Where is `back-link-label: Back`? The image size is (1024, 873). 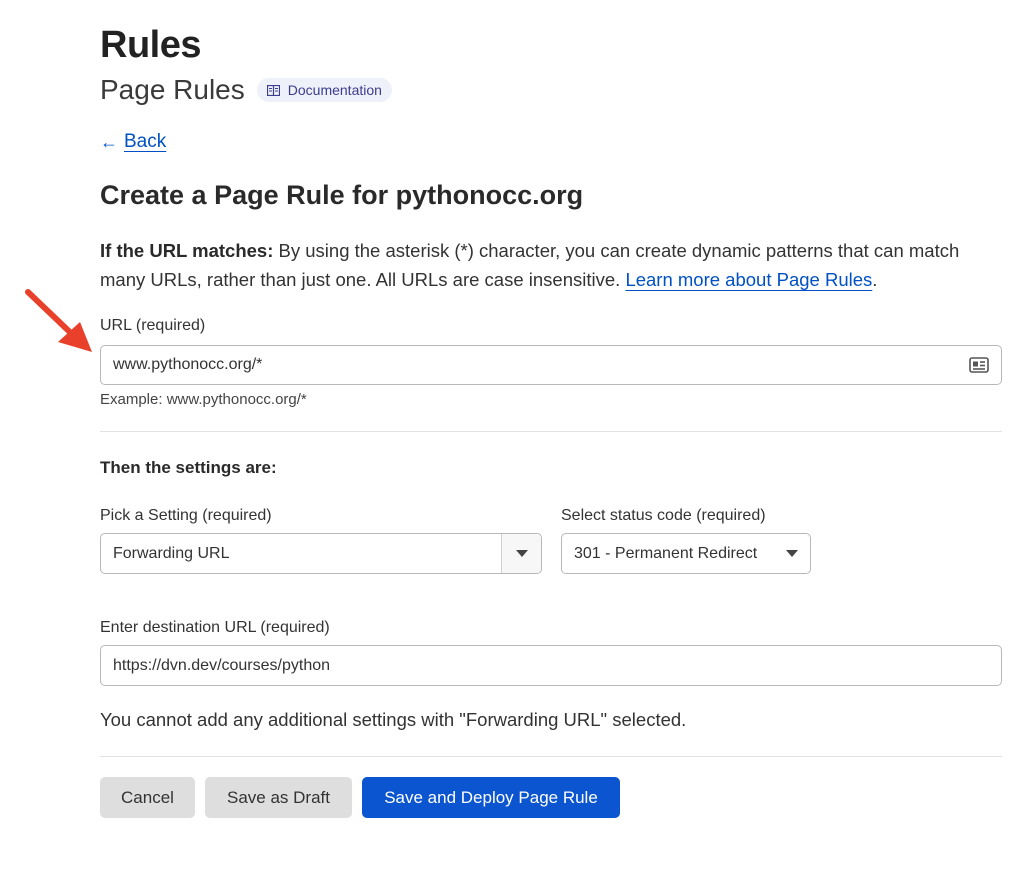
back-link-label: Back is located at coordinates (145, 141).